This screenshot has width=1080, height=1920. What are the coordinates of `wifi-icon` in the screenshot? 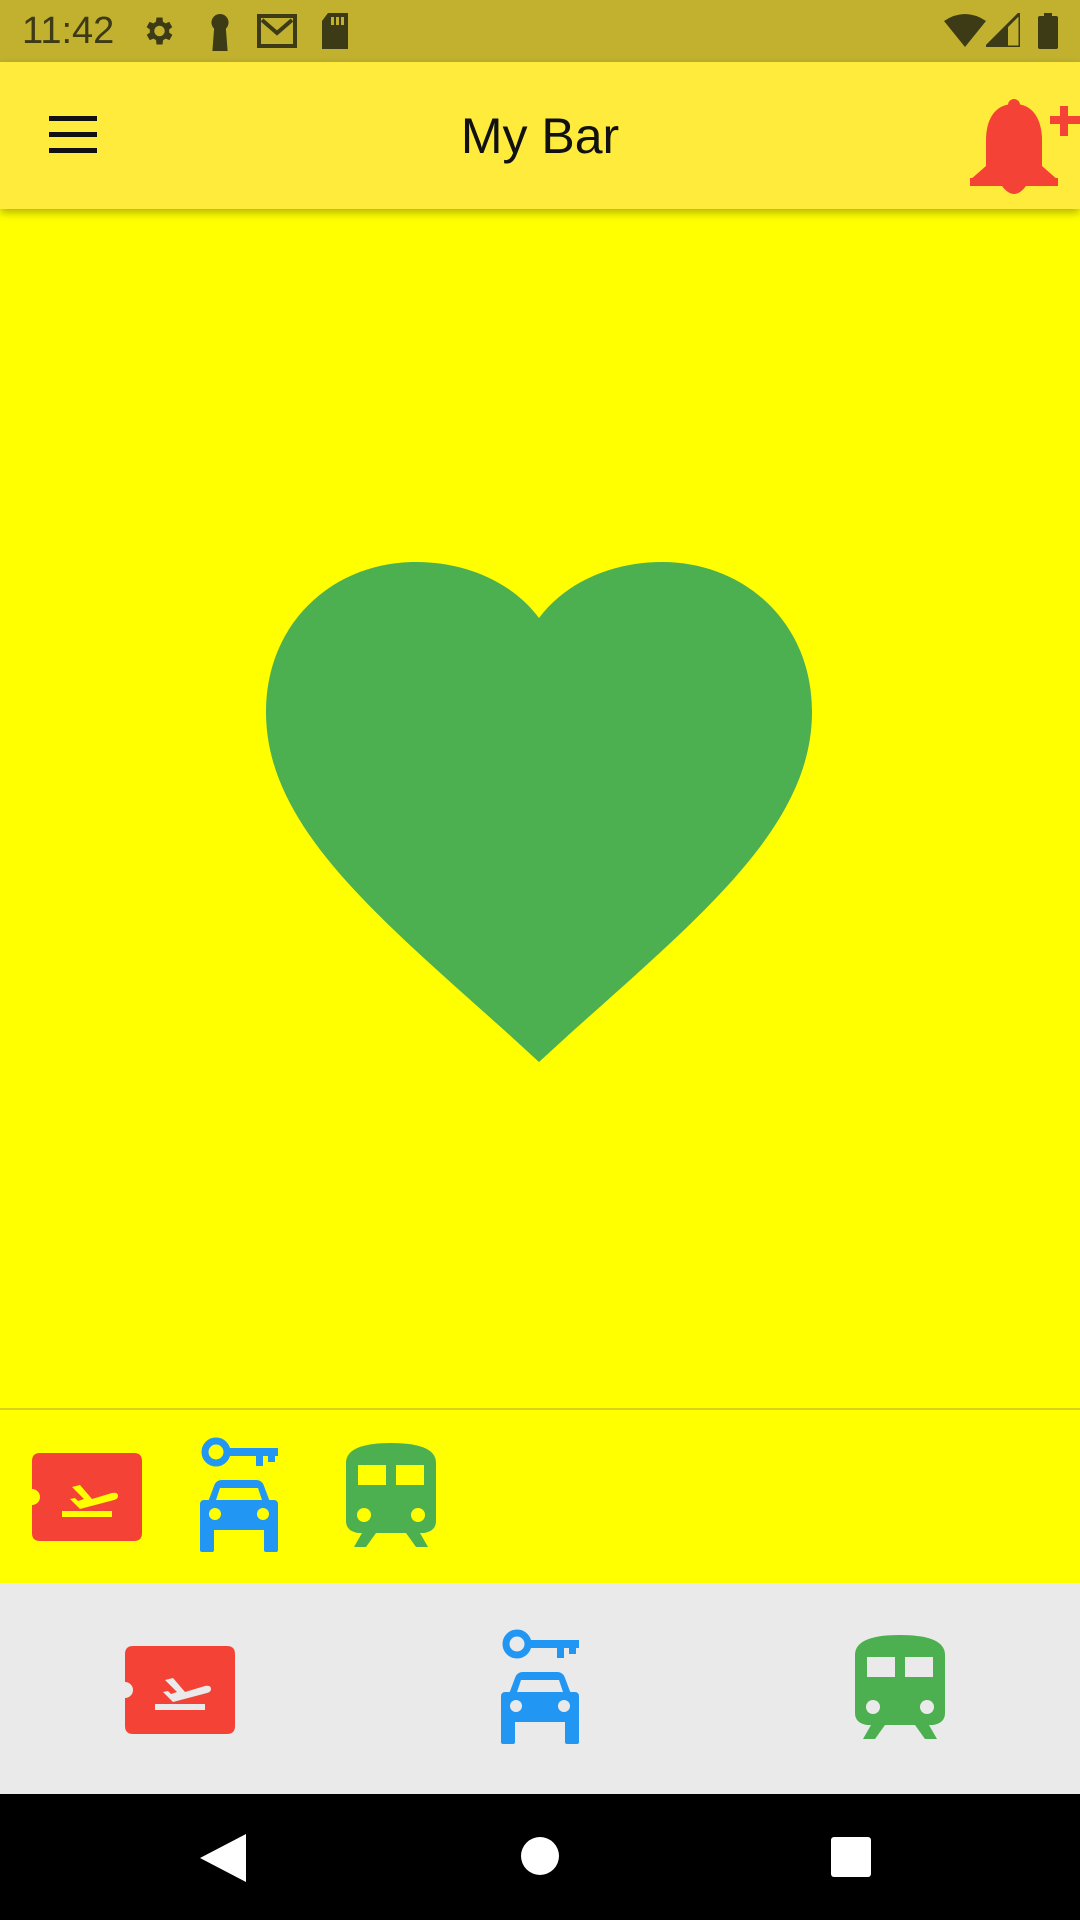 It's located at (965, 30).